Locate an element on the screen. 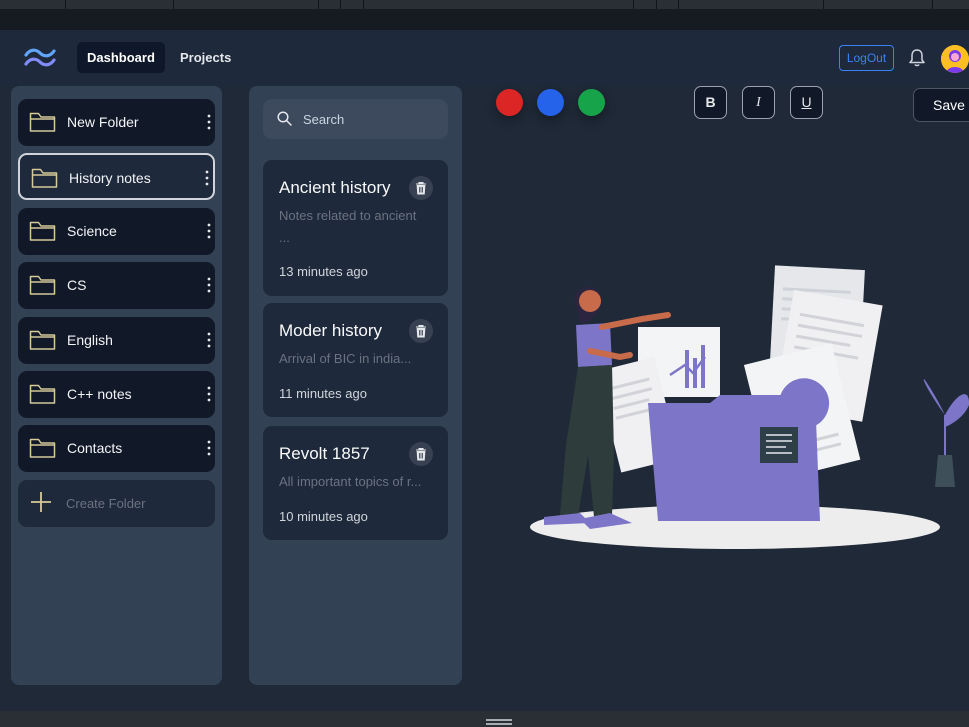 This screenshot has width=969, height=727. navbar: Dashboard Projects LogOut is located at coordinates (484, 58).